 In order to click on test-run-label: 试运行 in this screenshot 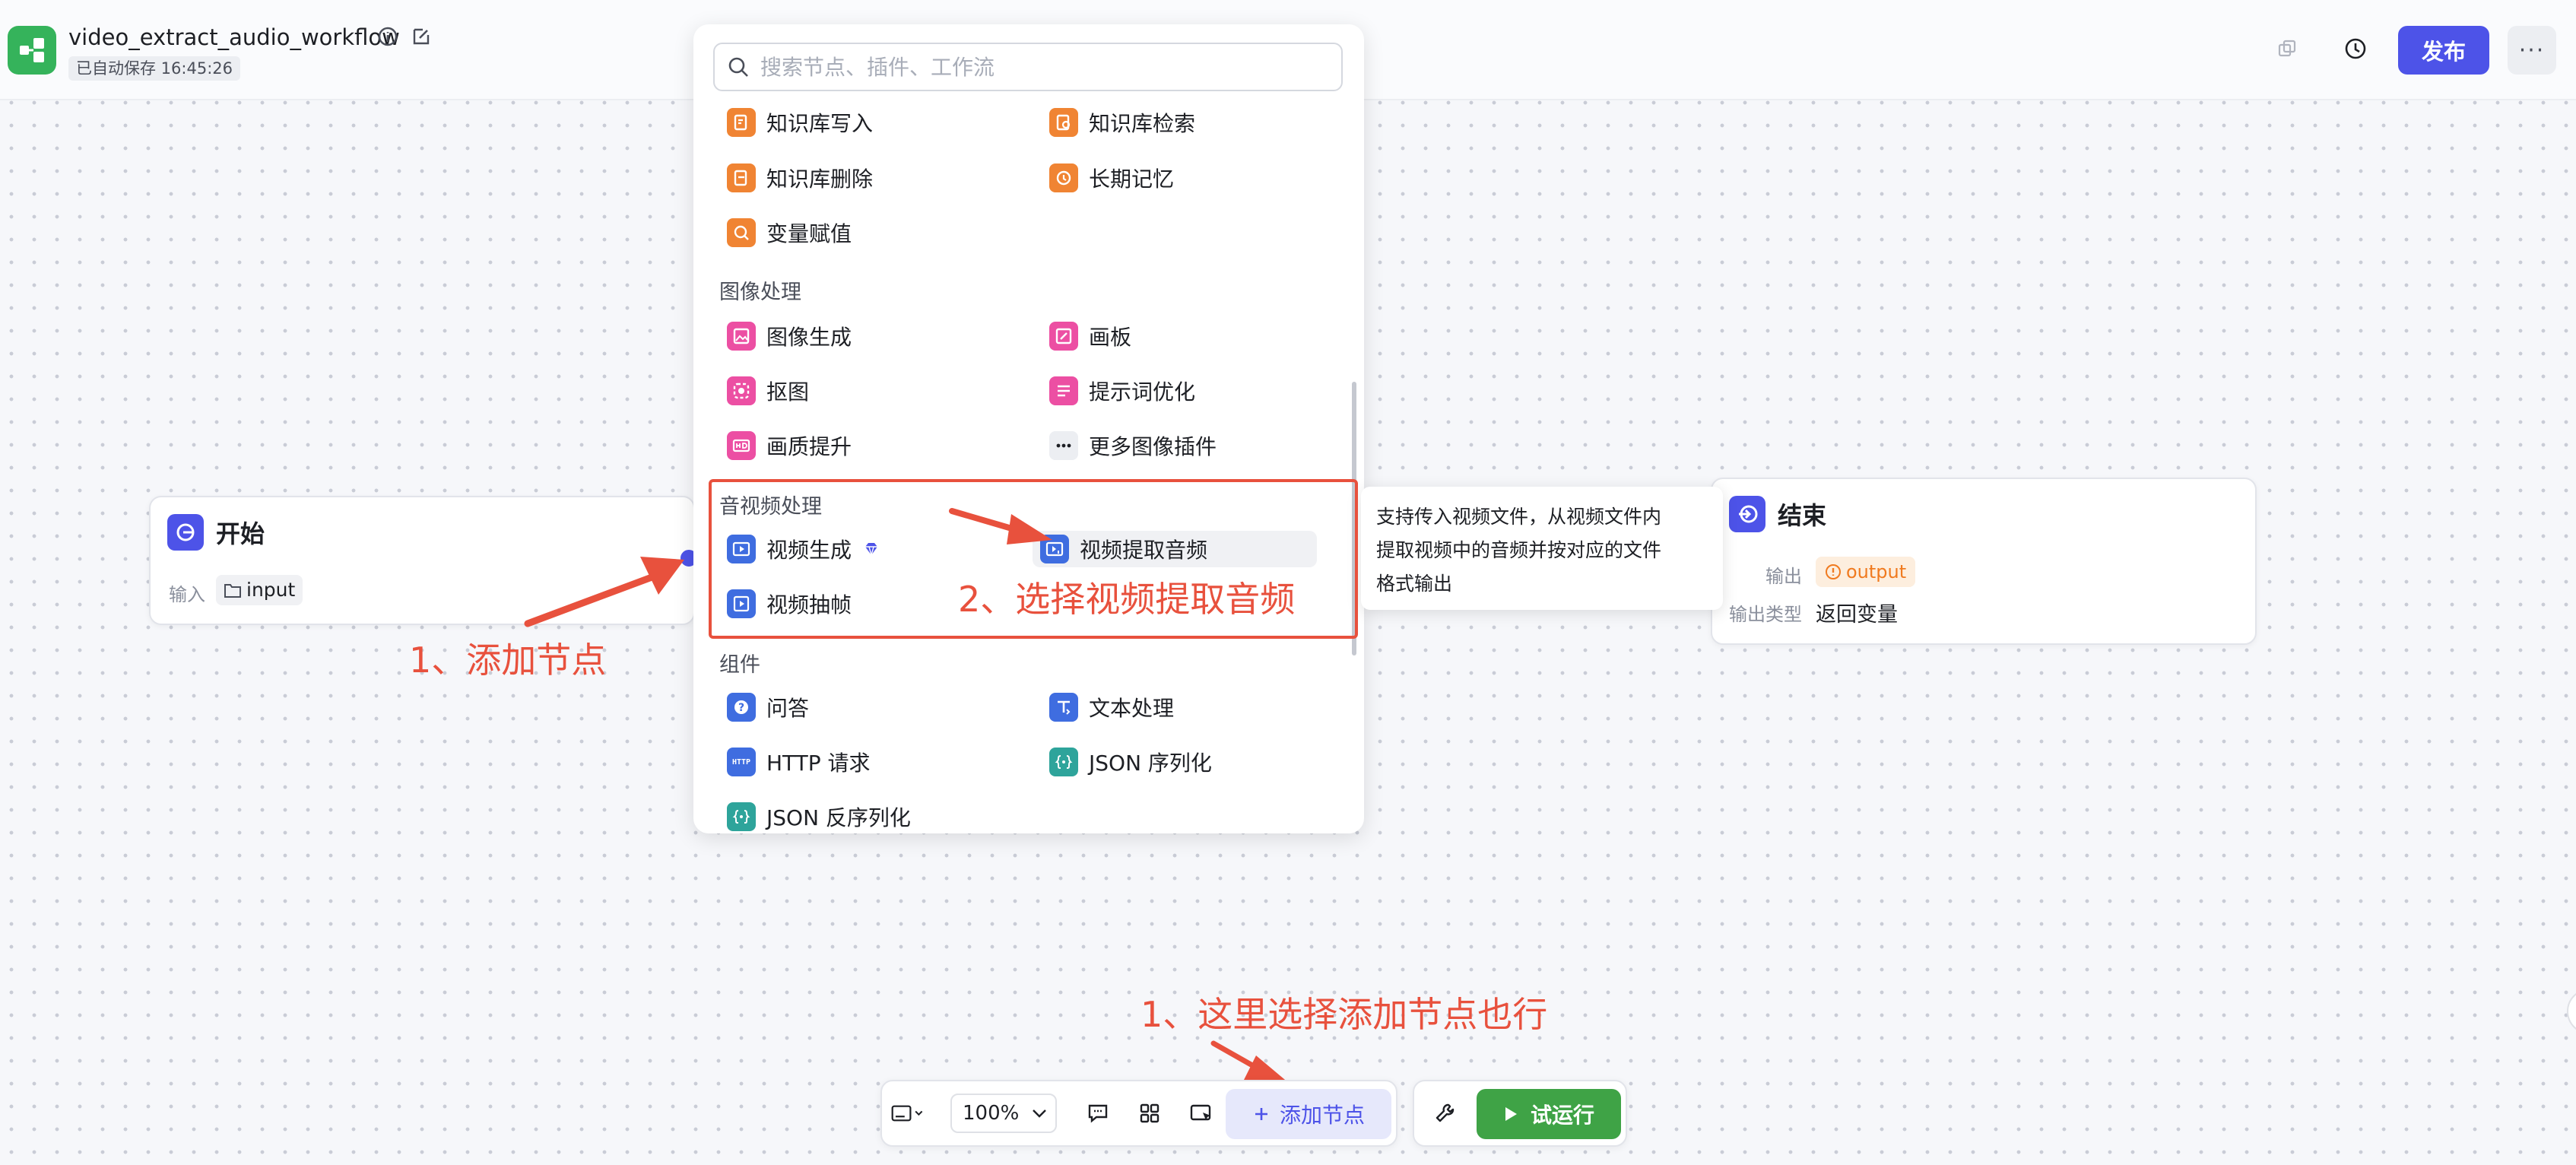, I will do `click(1562, 1115)`.